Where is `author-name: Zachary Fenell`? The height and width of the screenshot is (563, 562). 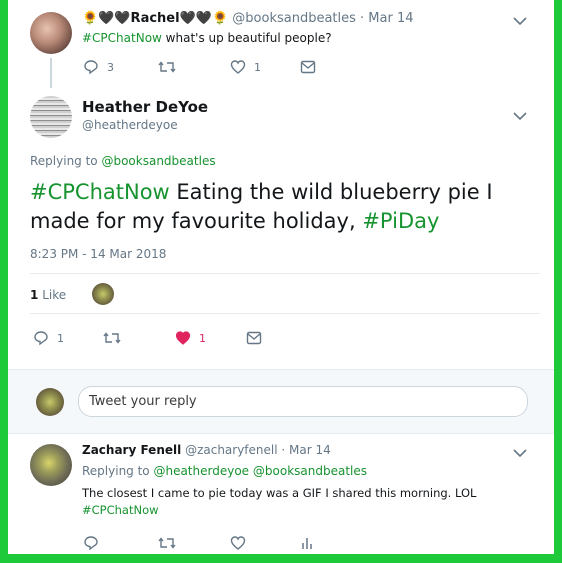 author-name: Zachary Fenell is located at coordinates (131, 450).